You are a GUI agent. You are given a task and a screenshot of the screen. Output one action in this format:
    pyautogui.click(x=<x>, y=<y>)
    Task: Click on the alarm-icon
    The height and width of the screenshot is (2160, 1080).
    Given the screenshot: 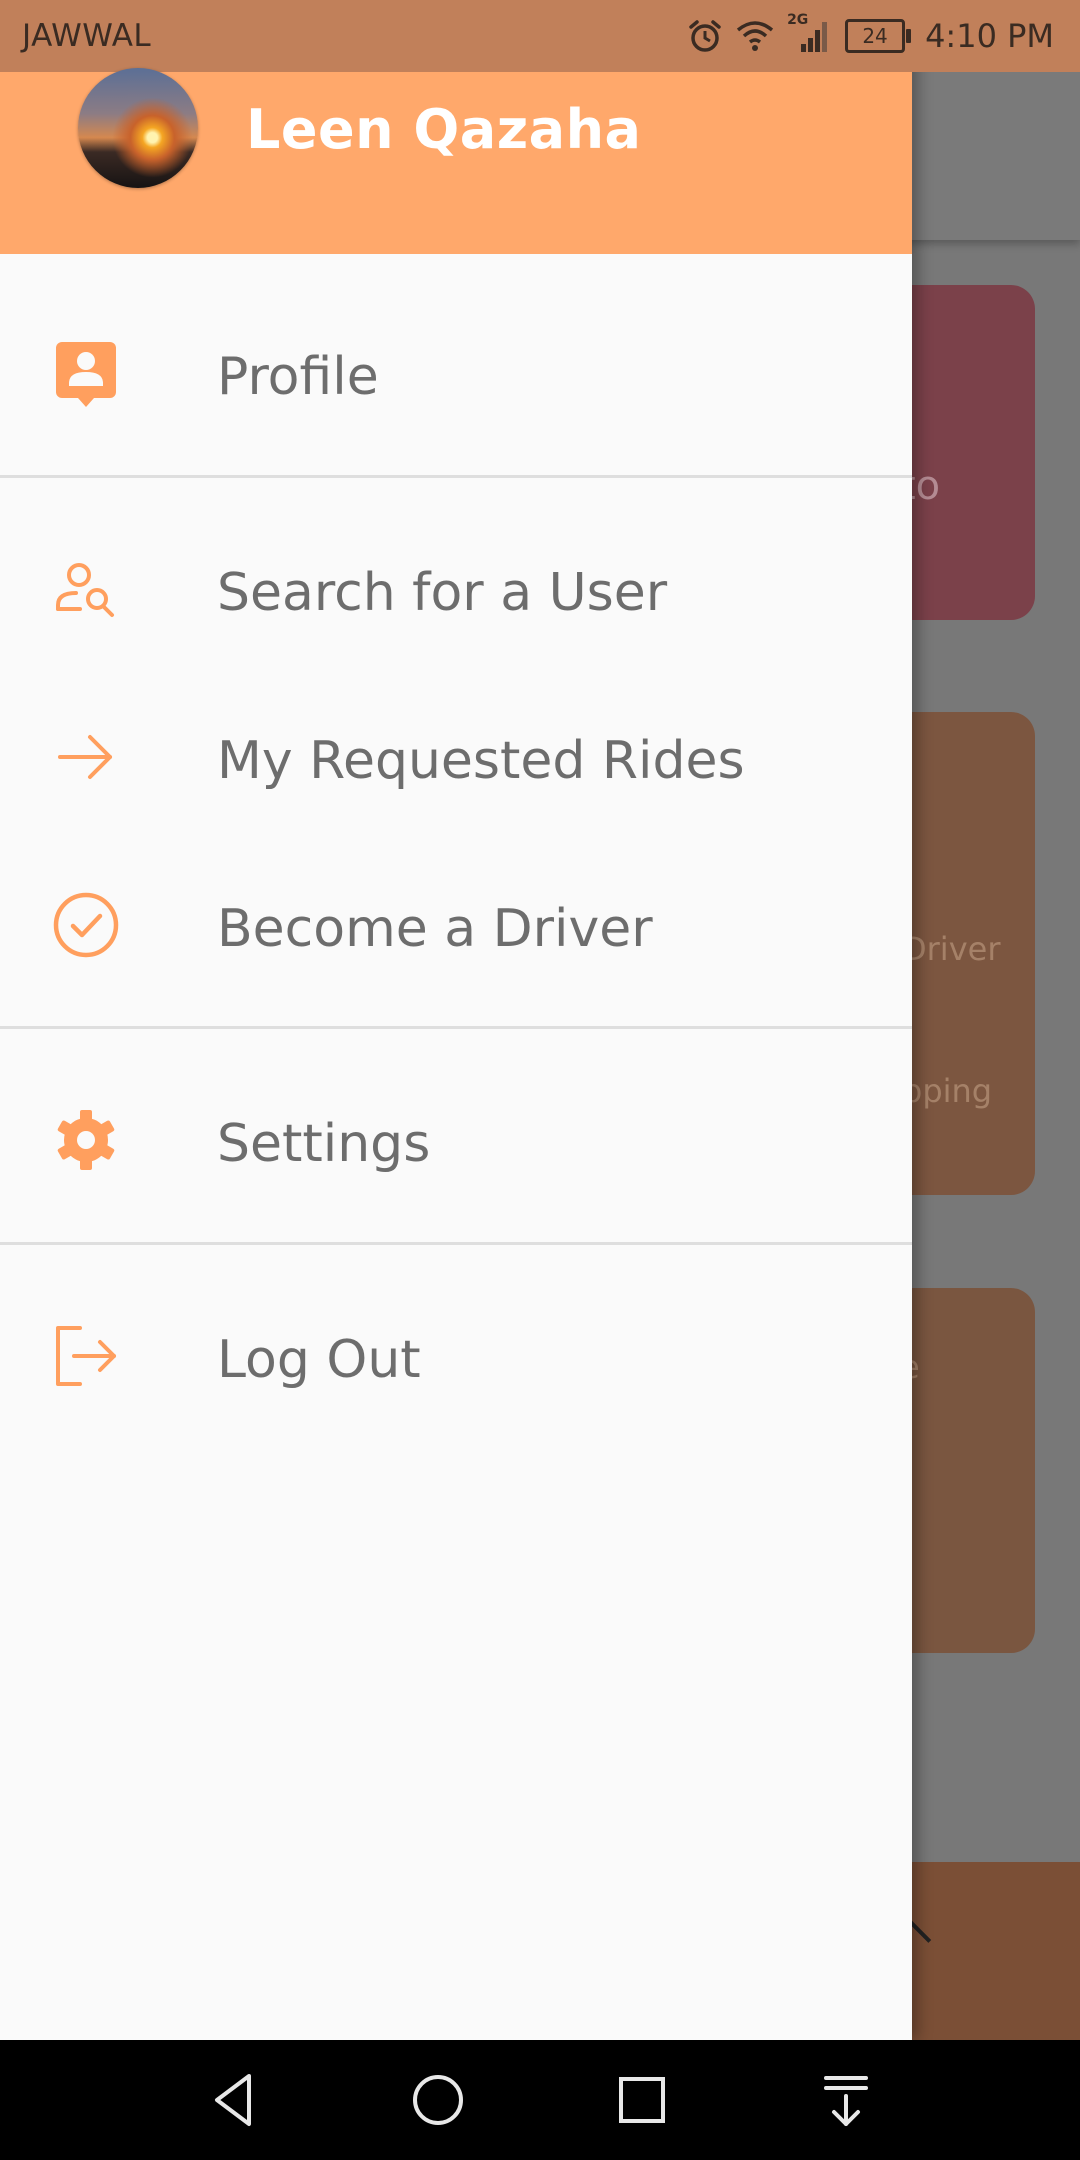 What is the action you would take?
    pyautogui.click(x=705, y=36)
    